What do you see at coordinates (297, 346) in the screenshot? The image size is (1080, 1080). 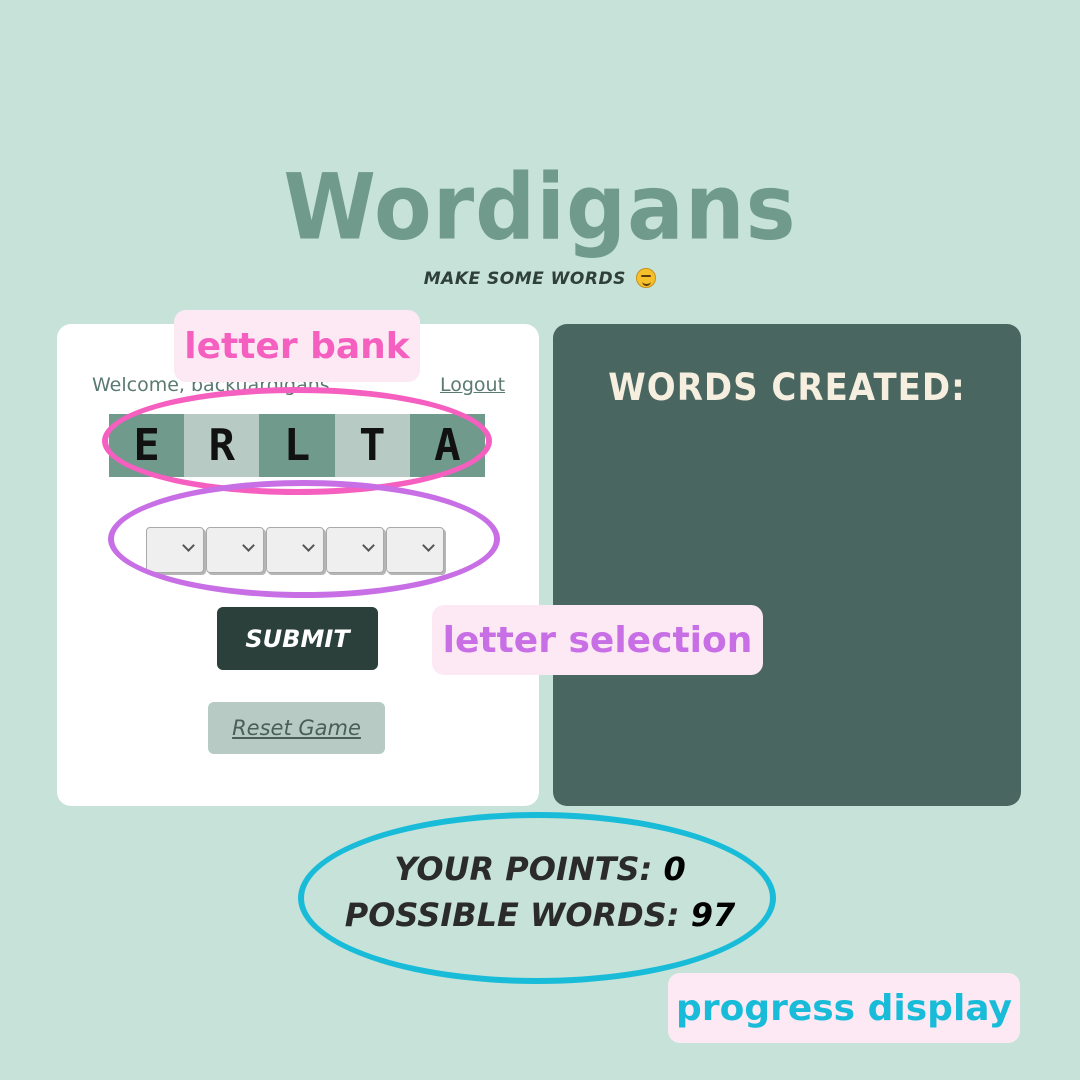 I see `letter-bank-callout: letter bank` at bounding box center [297, 346].